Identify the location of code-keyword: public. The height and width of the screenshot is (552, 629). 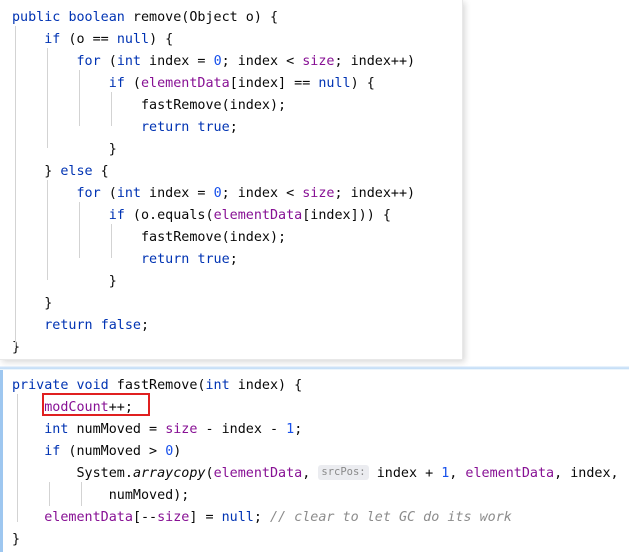
(36, 17).